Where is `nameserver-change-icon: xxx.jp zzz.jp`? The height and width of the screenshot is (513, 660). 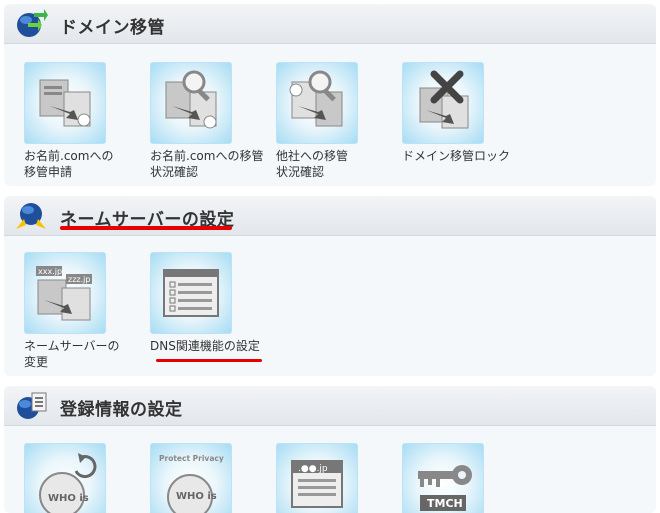 nameserver-change-icon: xxx.jp zzz.jp is located at coordinates (64, 293).